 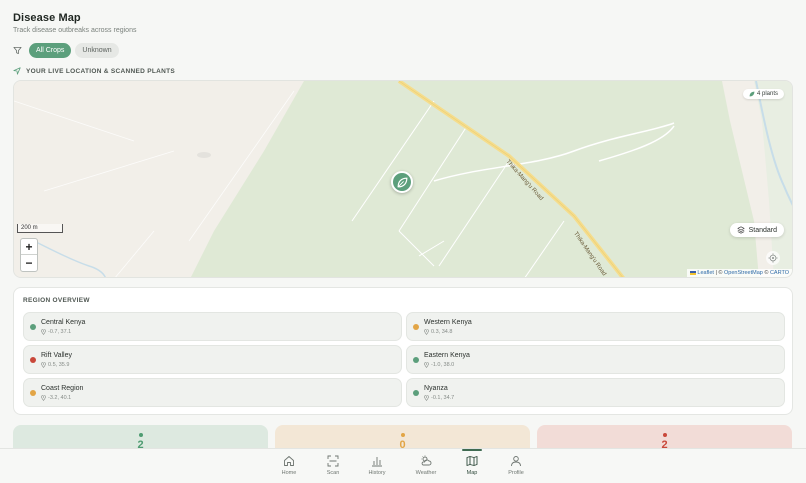 I want to click on region-coords-value: -0.1, 34.7, so click(x=443, y=398).